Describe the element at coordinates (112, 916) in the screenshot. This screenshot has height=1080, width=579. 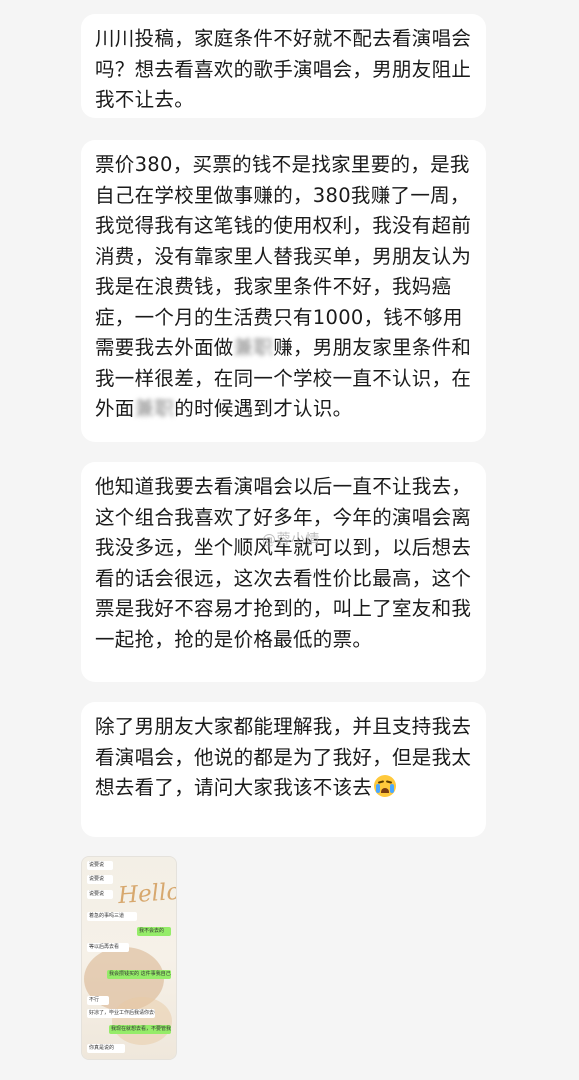
I see `thumbnail-message: 着急的事吗三道` at that location.